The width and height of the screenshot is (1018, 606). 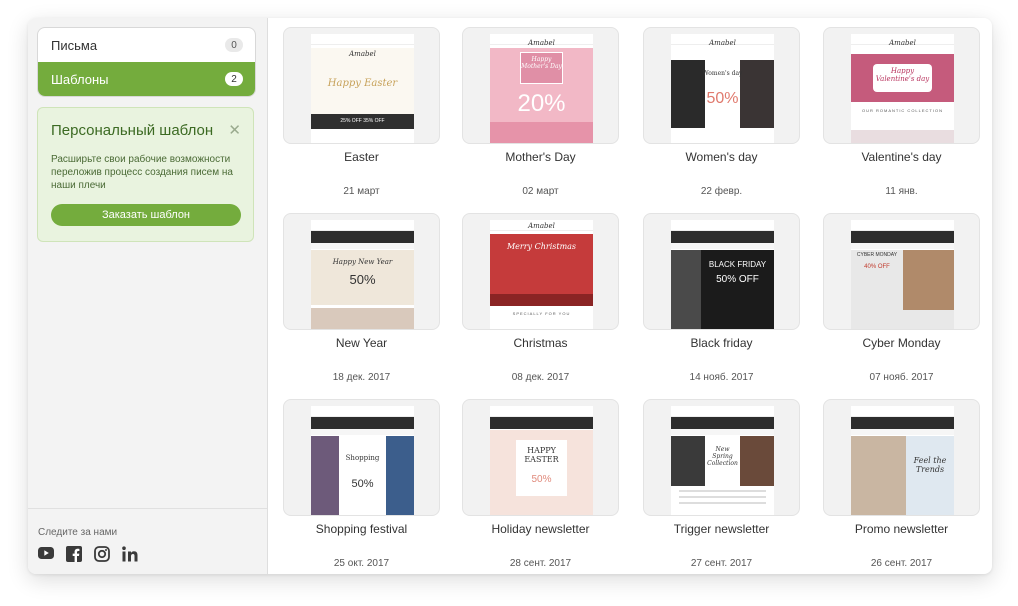 I want to click on template-date: 28 сент. 2017, so click(x=540, y=563).